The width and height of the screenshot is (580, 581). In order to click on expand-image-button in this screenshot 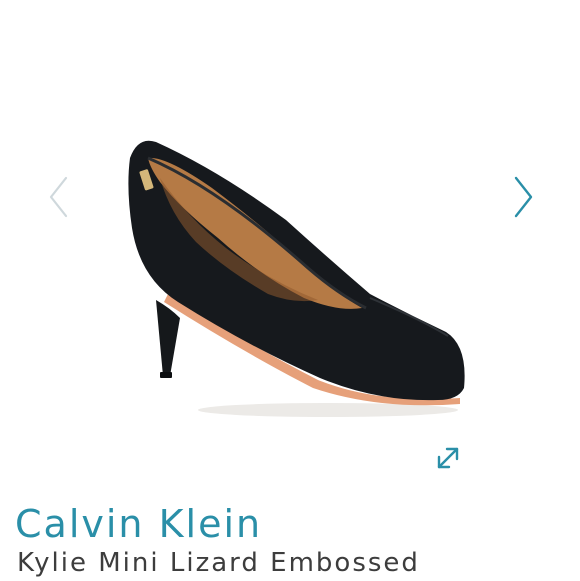, I will do `click(448, 458)`.